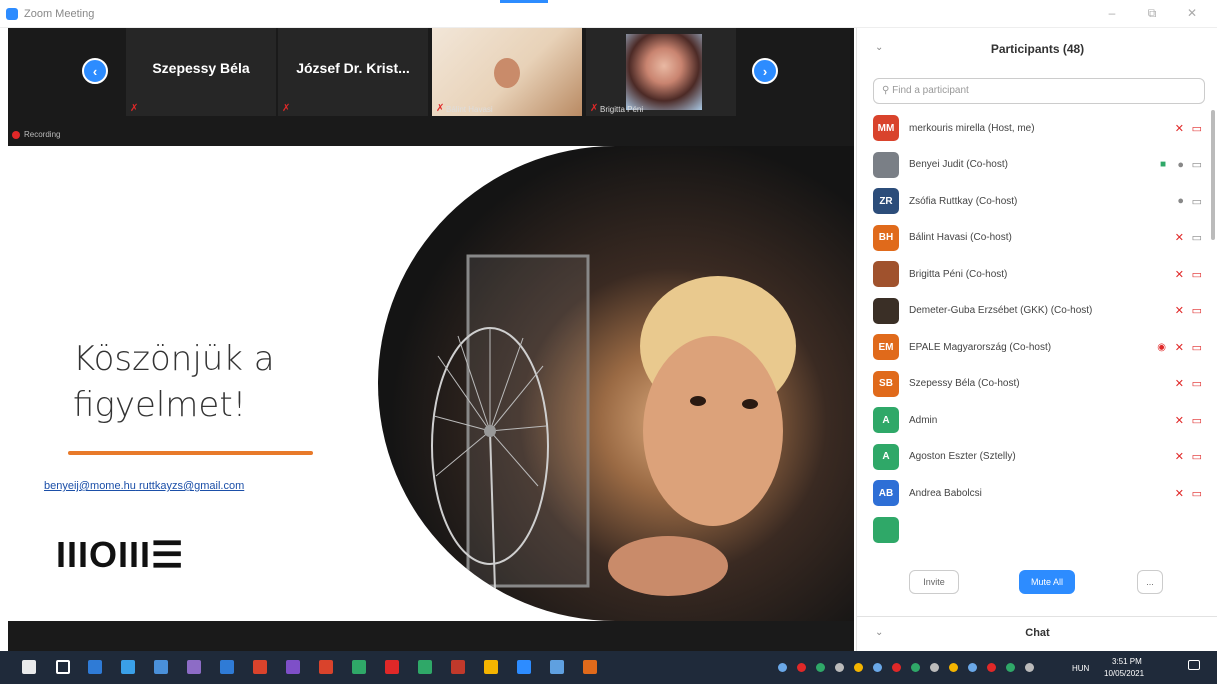 This screenshot has height=684, width=1217. What do you see at coordinates (1124, 673) in the screenshot?
I see `clock-date: 10/05/2021` at bounding box center [1124, 673].